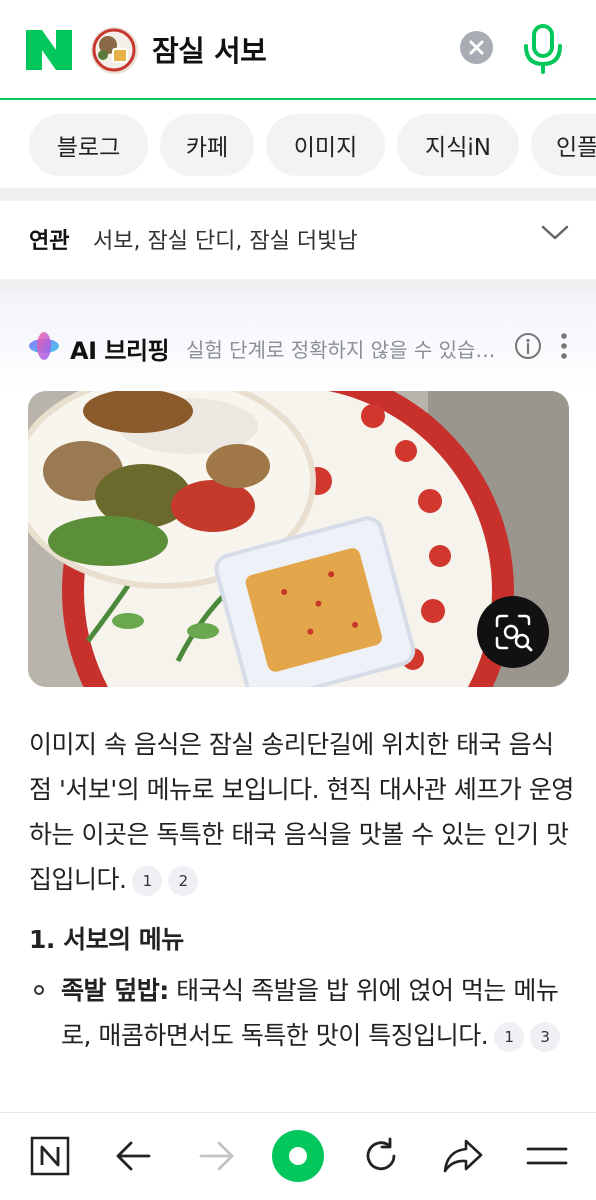 The width and height of the screenshot is (596, 1200). I want to click on refresh-icon, so click(381, 1156).